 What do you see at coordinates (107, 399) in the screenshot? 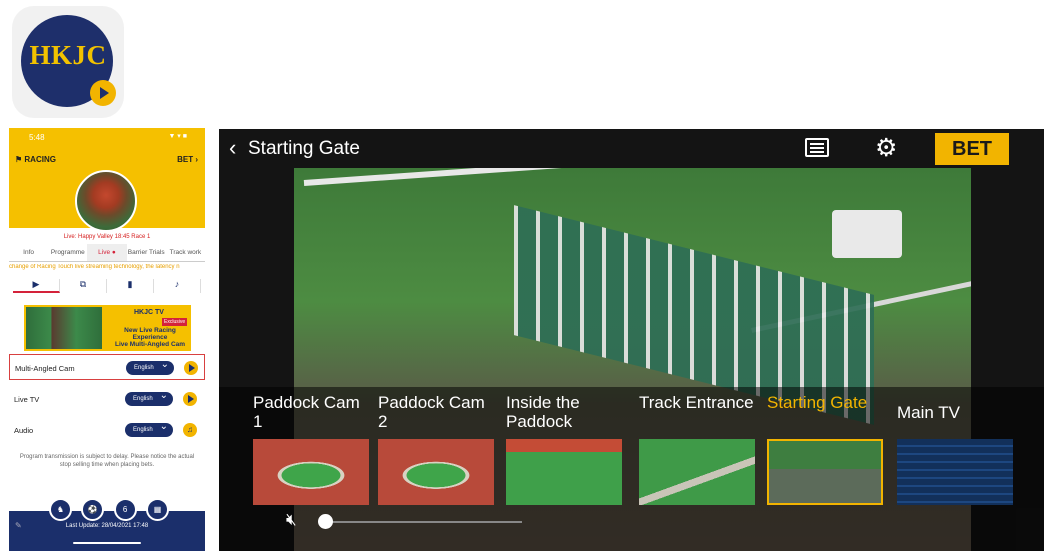
I see `row-live-tv: Live TV English` at bounding box center [107, 399].